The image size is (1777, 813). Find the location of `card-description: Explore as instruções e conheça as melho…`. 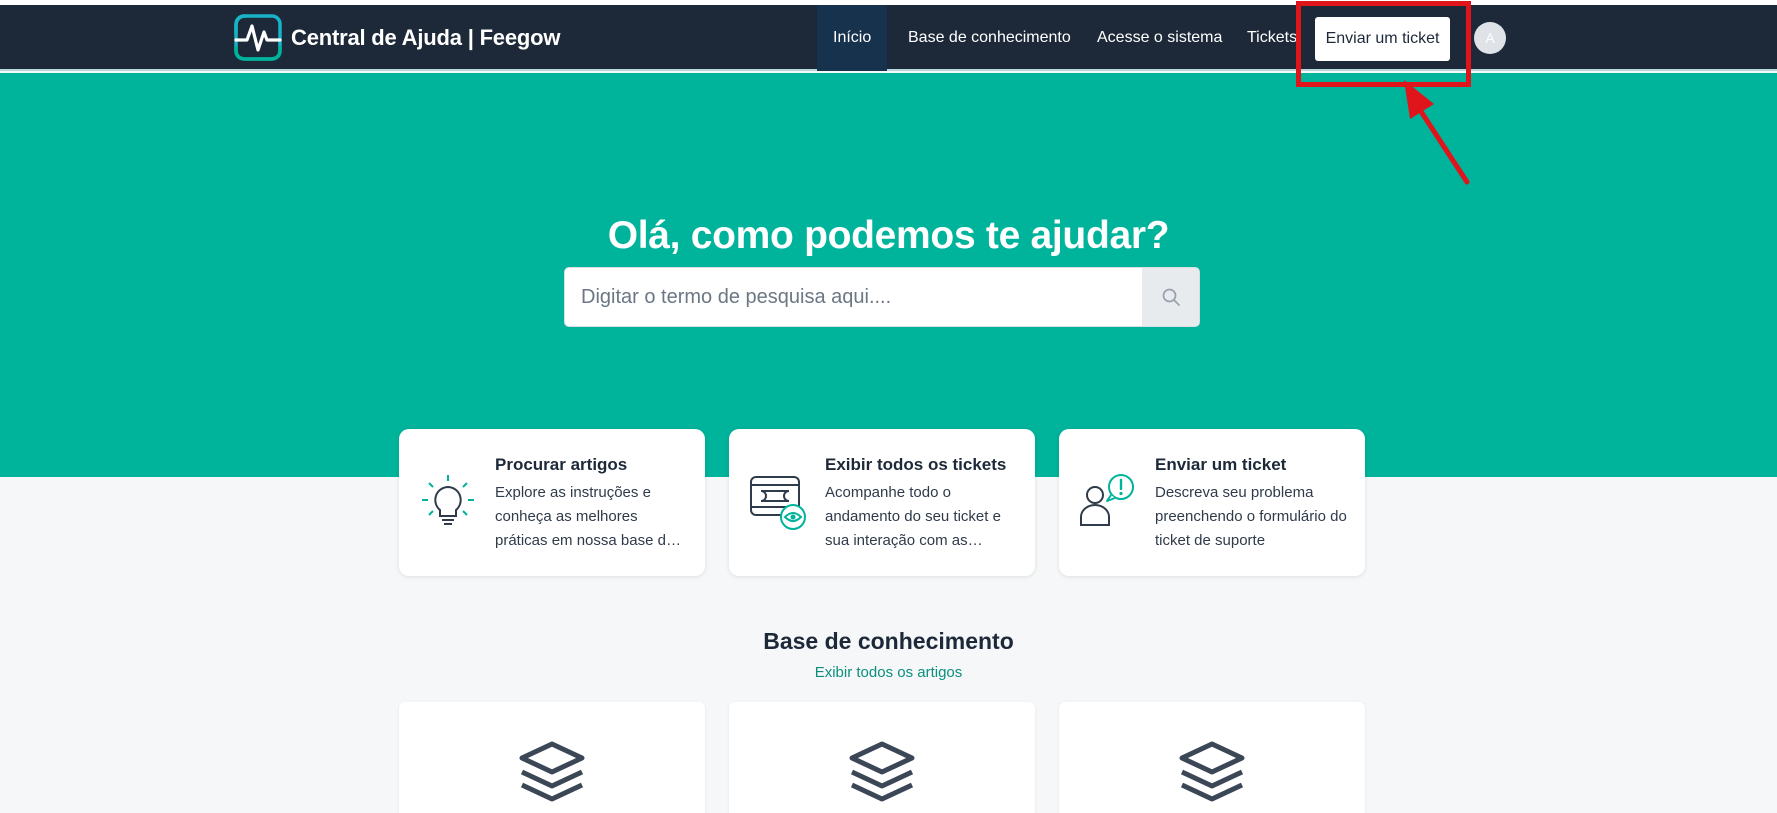

card-description: Explore as instruções e conheça as melho… is located at coordinates (585, 516).